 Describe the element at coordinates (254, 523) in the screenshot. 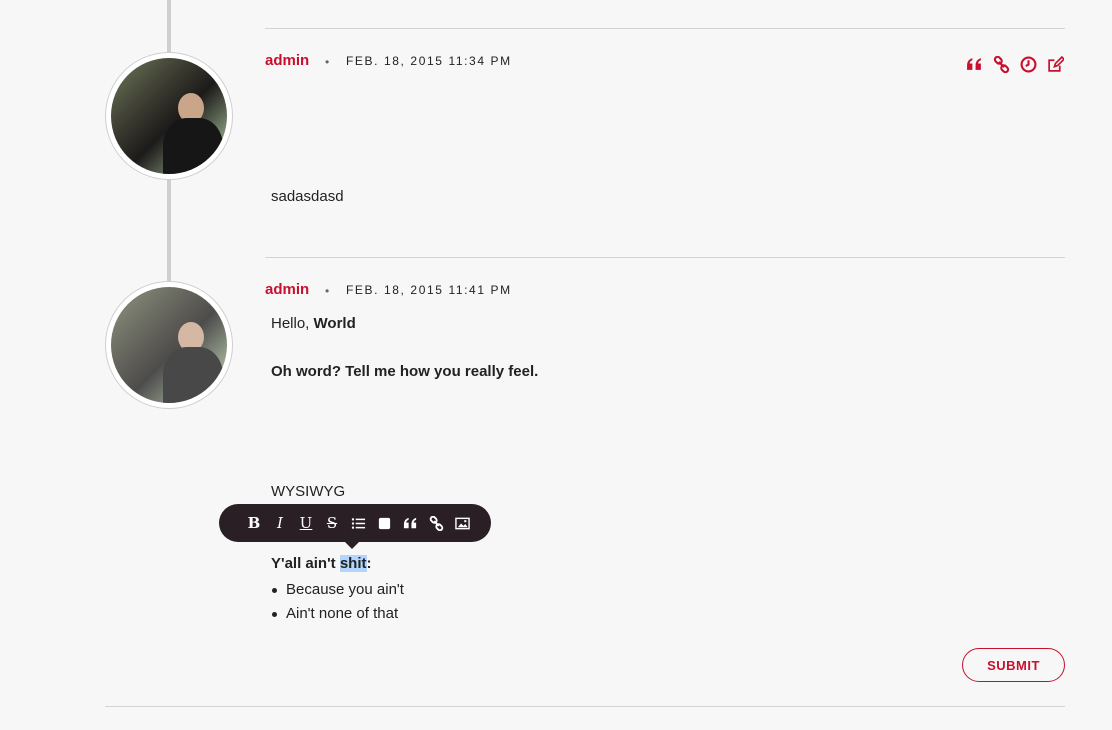

I see `bold-button: B` at that location.